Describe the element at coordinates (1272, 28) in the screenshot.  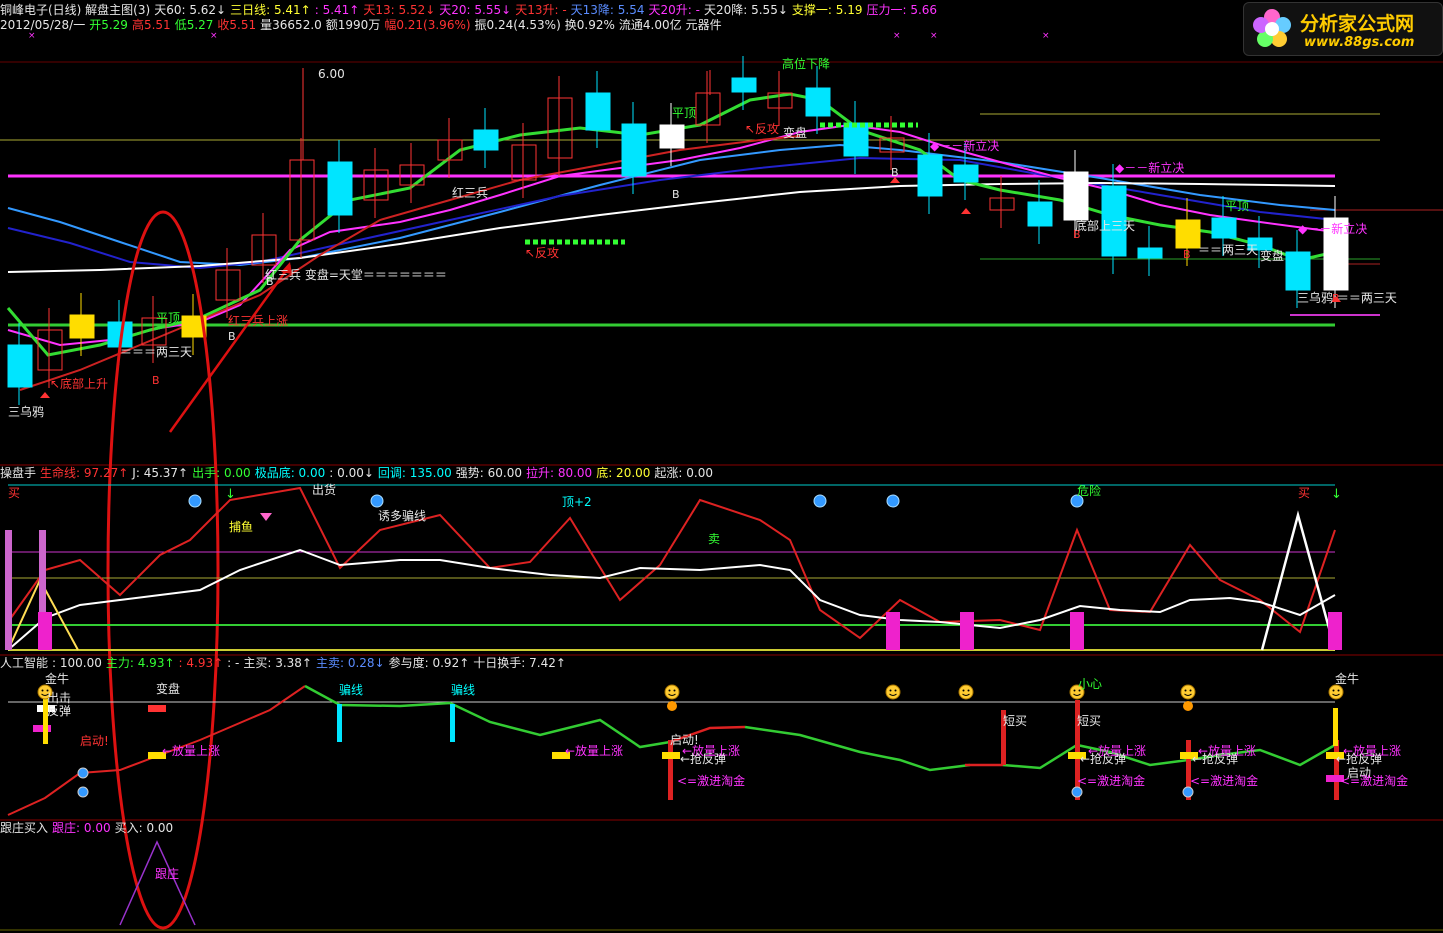
I see `flower-logo-icon` at that location.